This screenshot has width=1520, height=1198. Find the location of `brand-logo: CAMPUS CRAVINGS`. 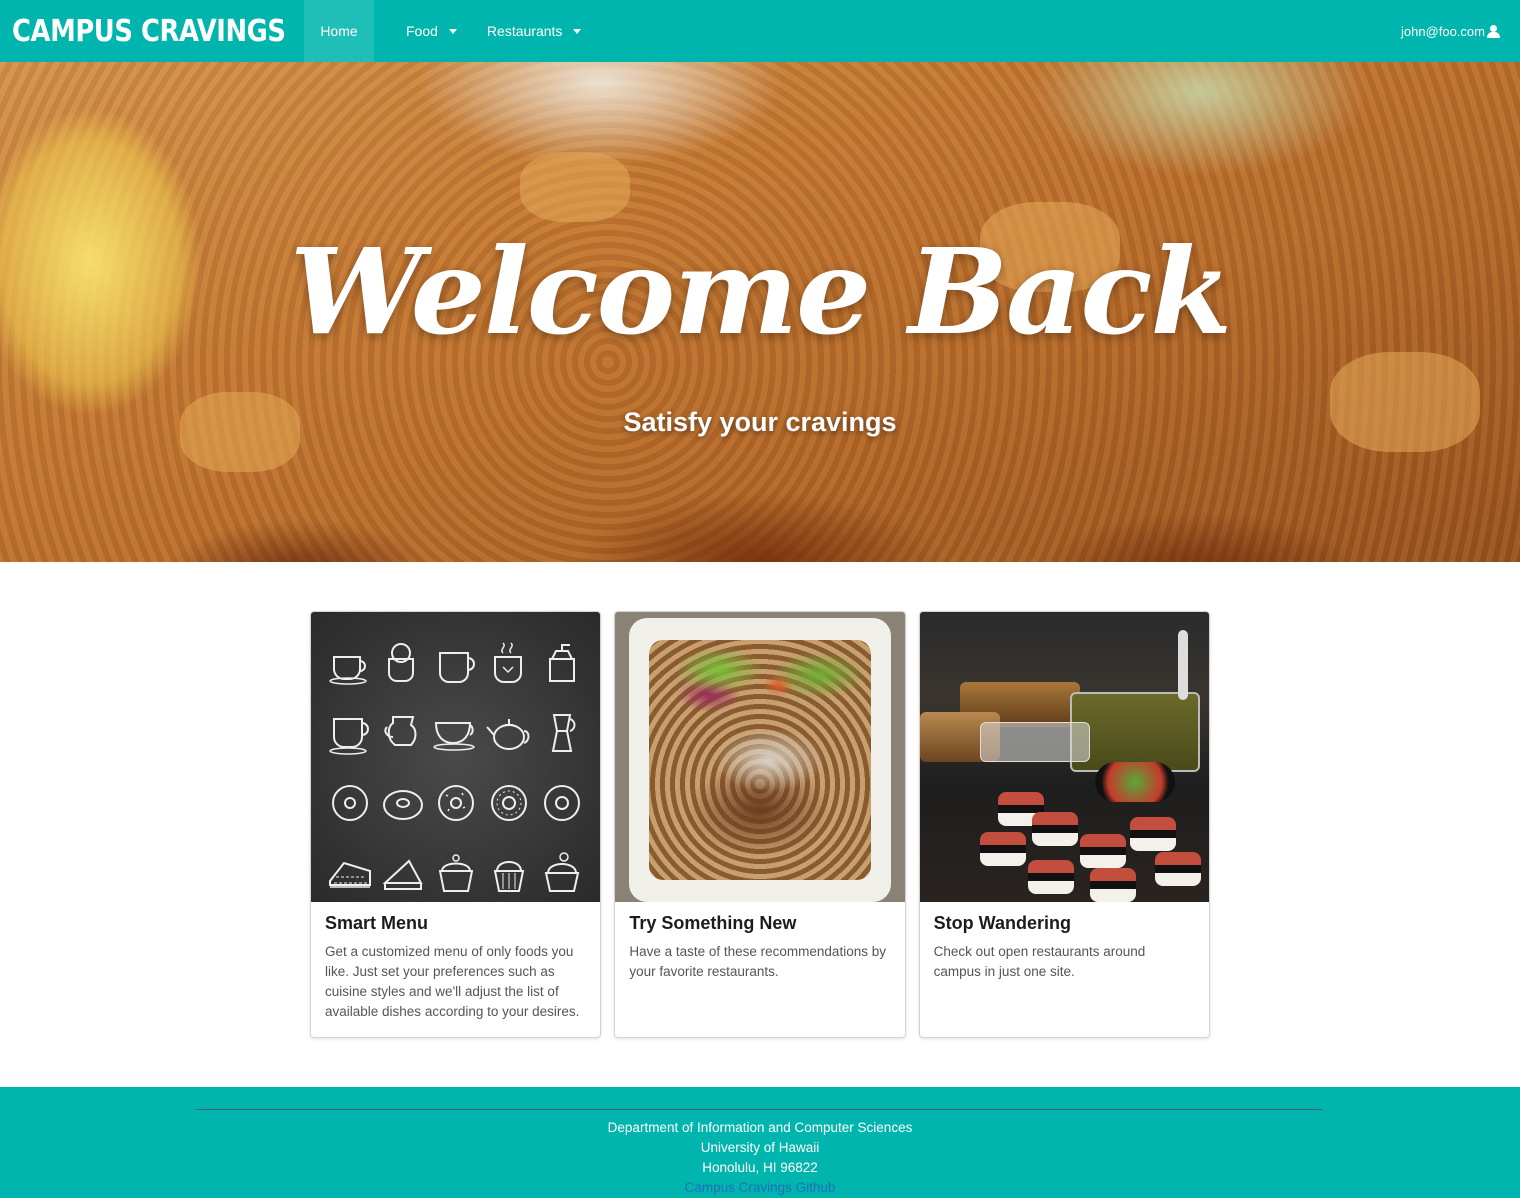

brand-logo: CAMPUS CRAVINGS is located at coordinates (143, 31).